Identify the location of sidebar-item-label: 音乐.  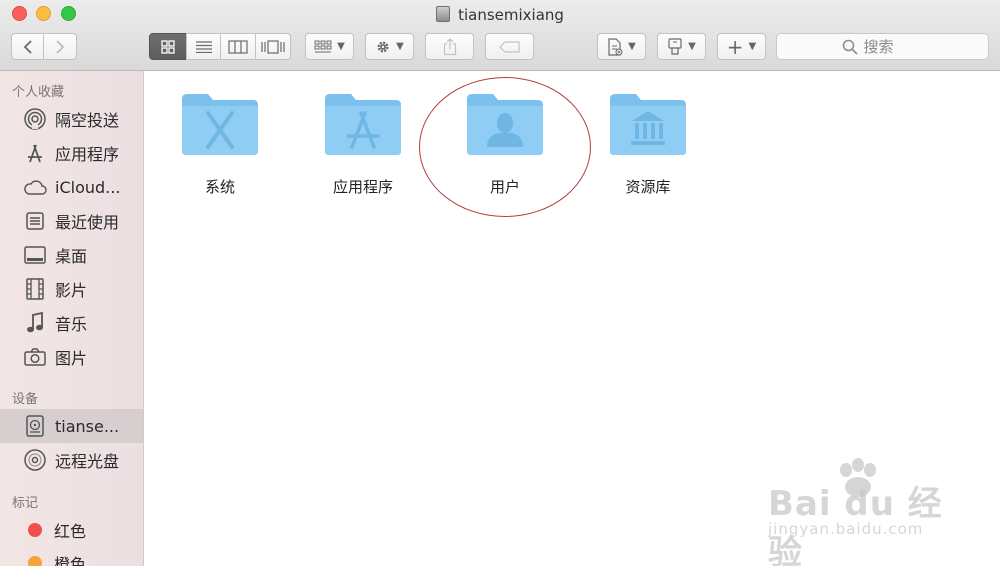
(71, 324).